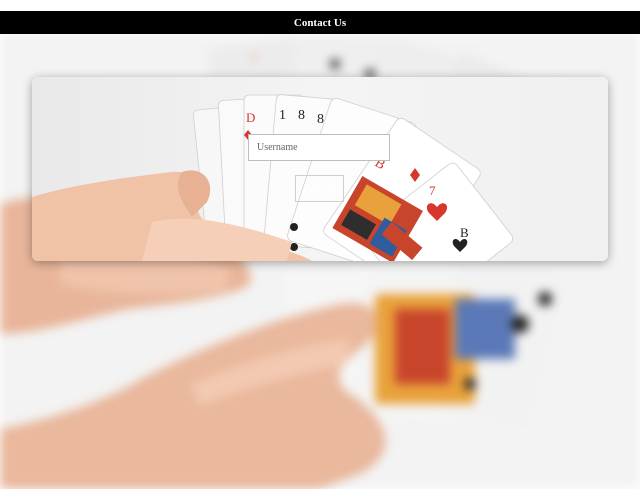 The width and height of the screenshot is (640, 489). Describe the element at coordinates (282, 115) in the screenshot. I see `svg-text: 1` at that location.